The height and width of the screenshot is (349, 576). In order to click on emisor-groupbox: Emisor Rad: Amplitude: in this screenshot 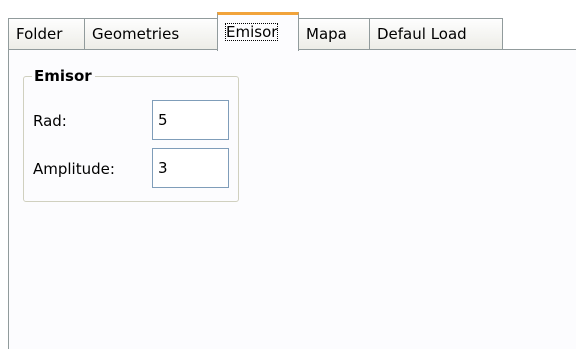, I will do `click(131, 134)`.